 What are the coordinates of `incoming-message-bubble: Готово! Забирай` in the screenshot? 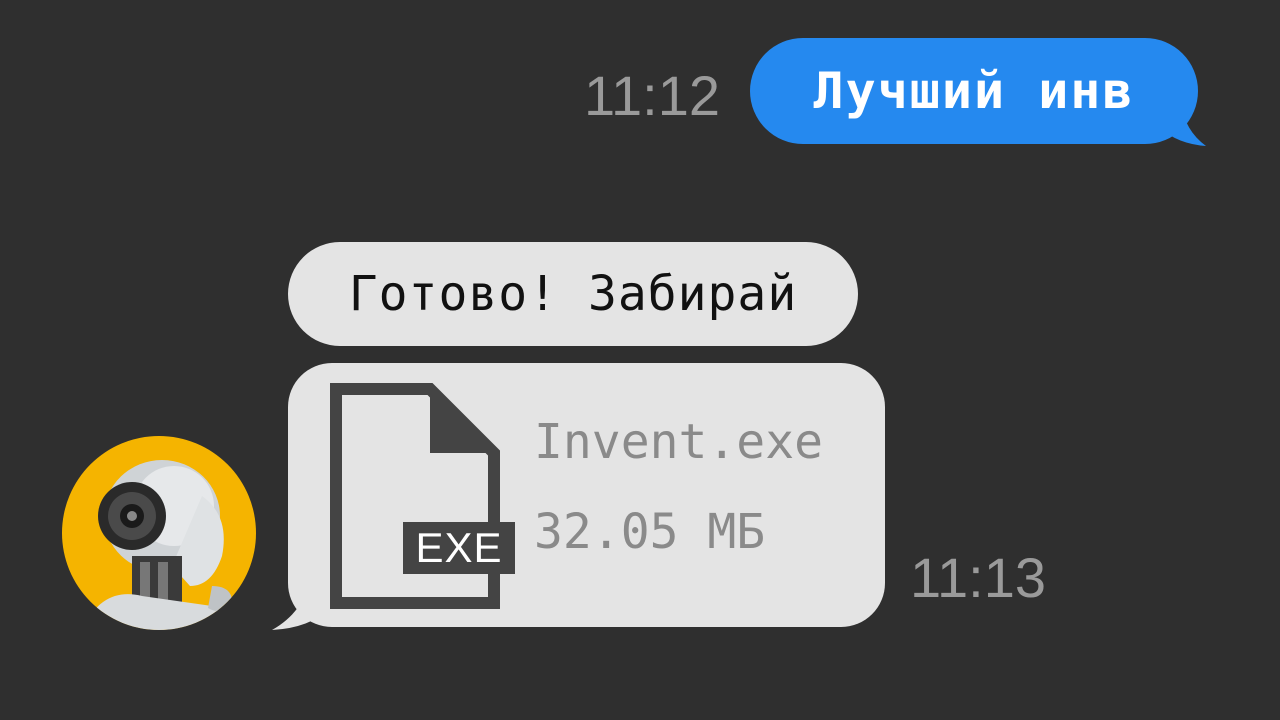 It's located at (573, 294).